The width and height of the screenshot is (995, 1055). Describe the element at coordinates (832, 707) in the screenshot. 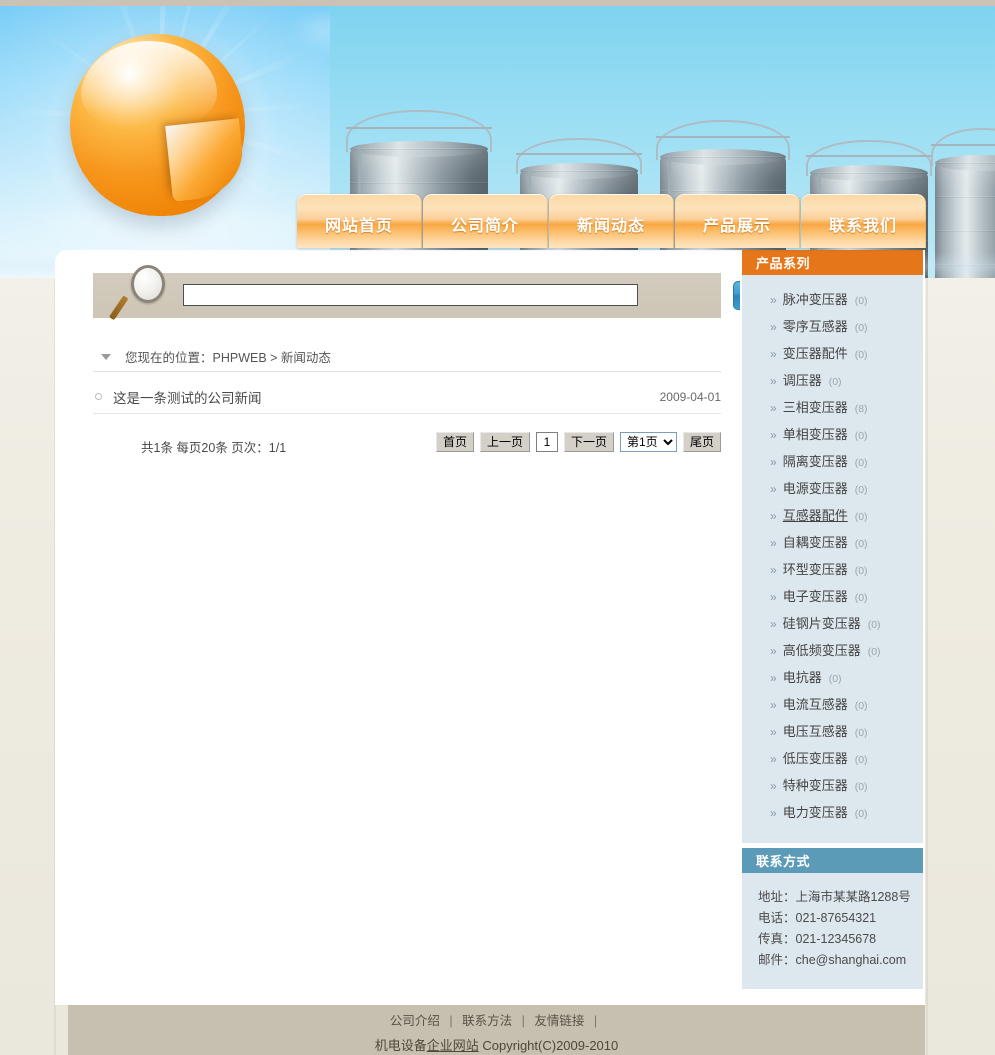

I see `sidebar-item-current-transformer: » 电流互感器 (0)` at that location.